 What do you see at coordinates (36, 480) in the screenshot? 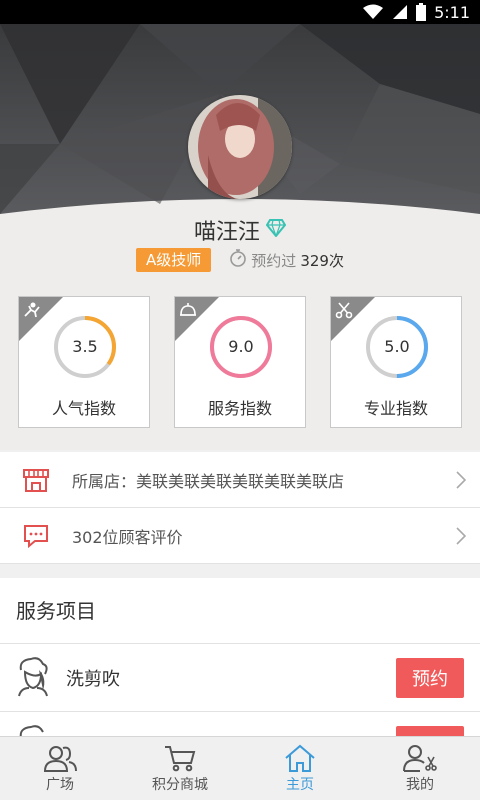
I see `store-icon` at bounding box center [36, 480].